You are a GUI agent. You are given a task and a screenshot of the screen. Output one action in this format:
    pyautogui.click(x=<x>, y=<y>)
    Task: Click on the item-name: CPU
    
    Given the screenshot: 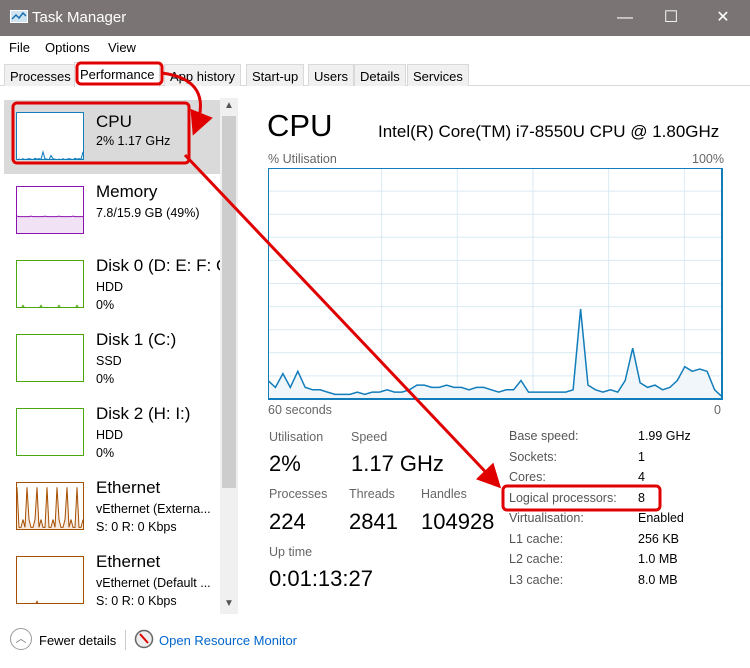 What is the action you would take?
    pyautogui.click(x=114, y=121)
    